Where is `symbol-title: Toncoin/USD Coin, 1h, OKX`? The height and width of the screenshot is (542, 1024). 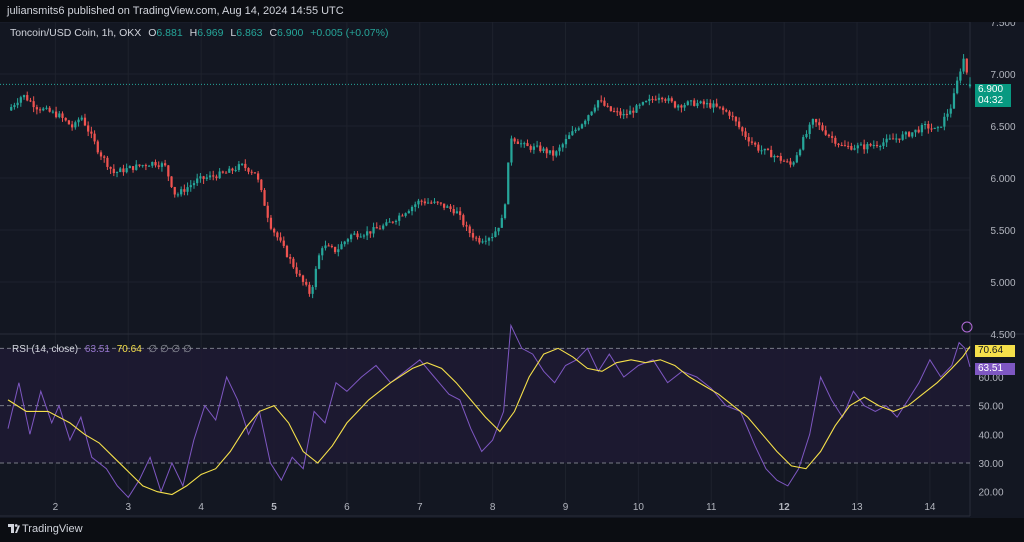
symbol-title: Toncoin/USD Coin, 1h, OKX is located at coordinates (75, 33).